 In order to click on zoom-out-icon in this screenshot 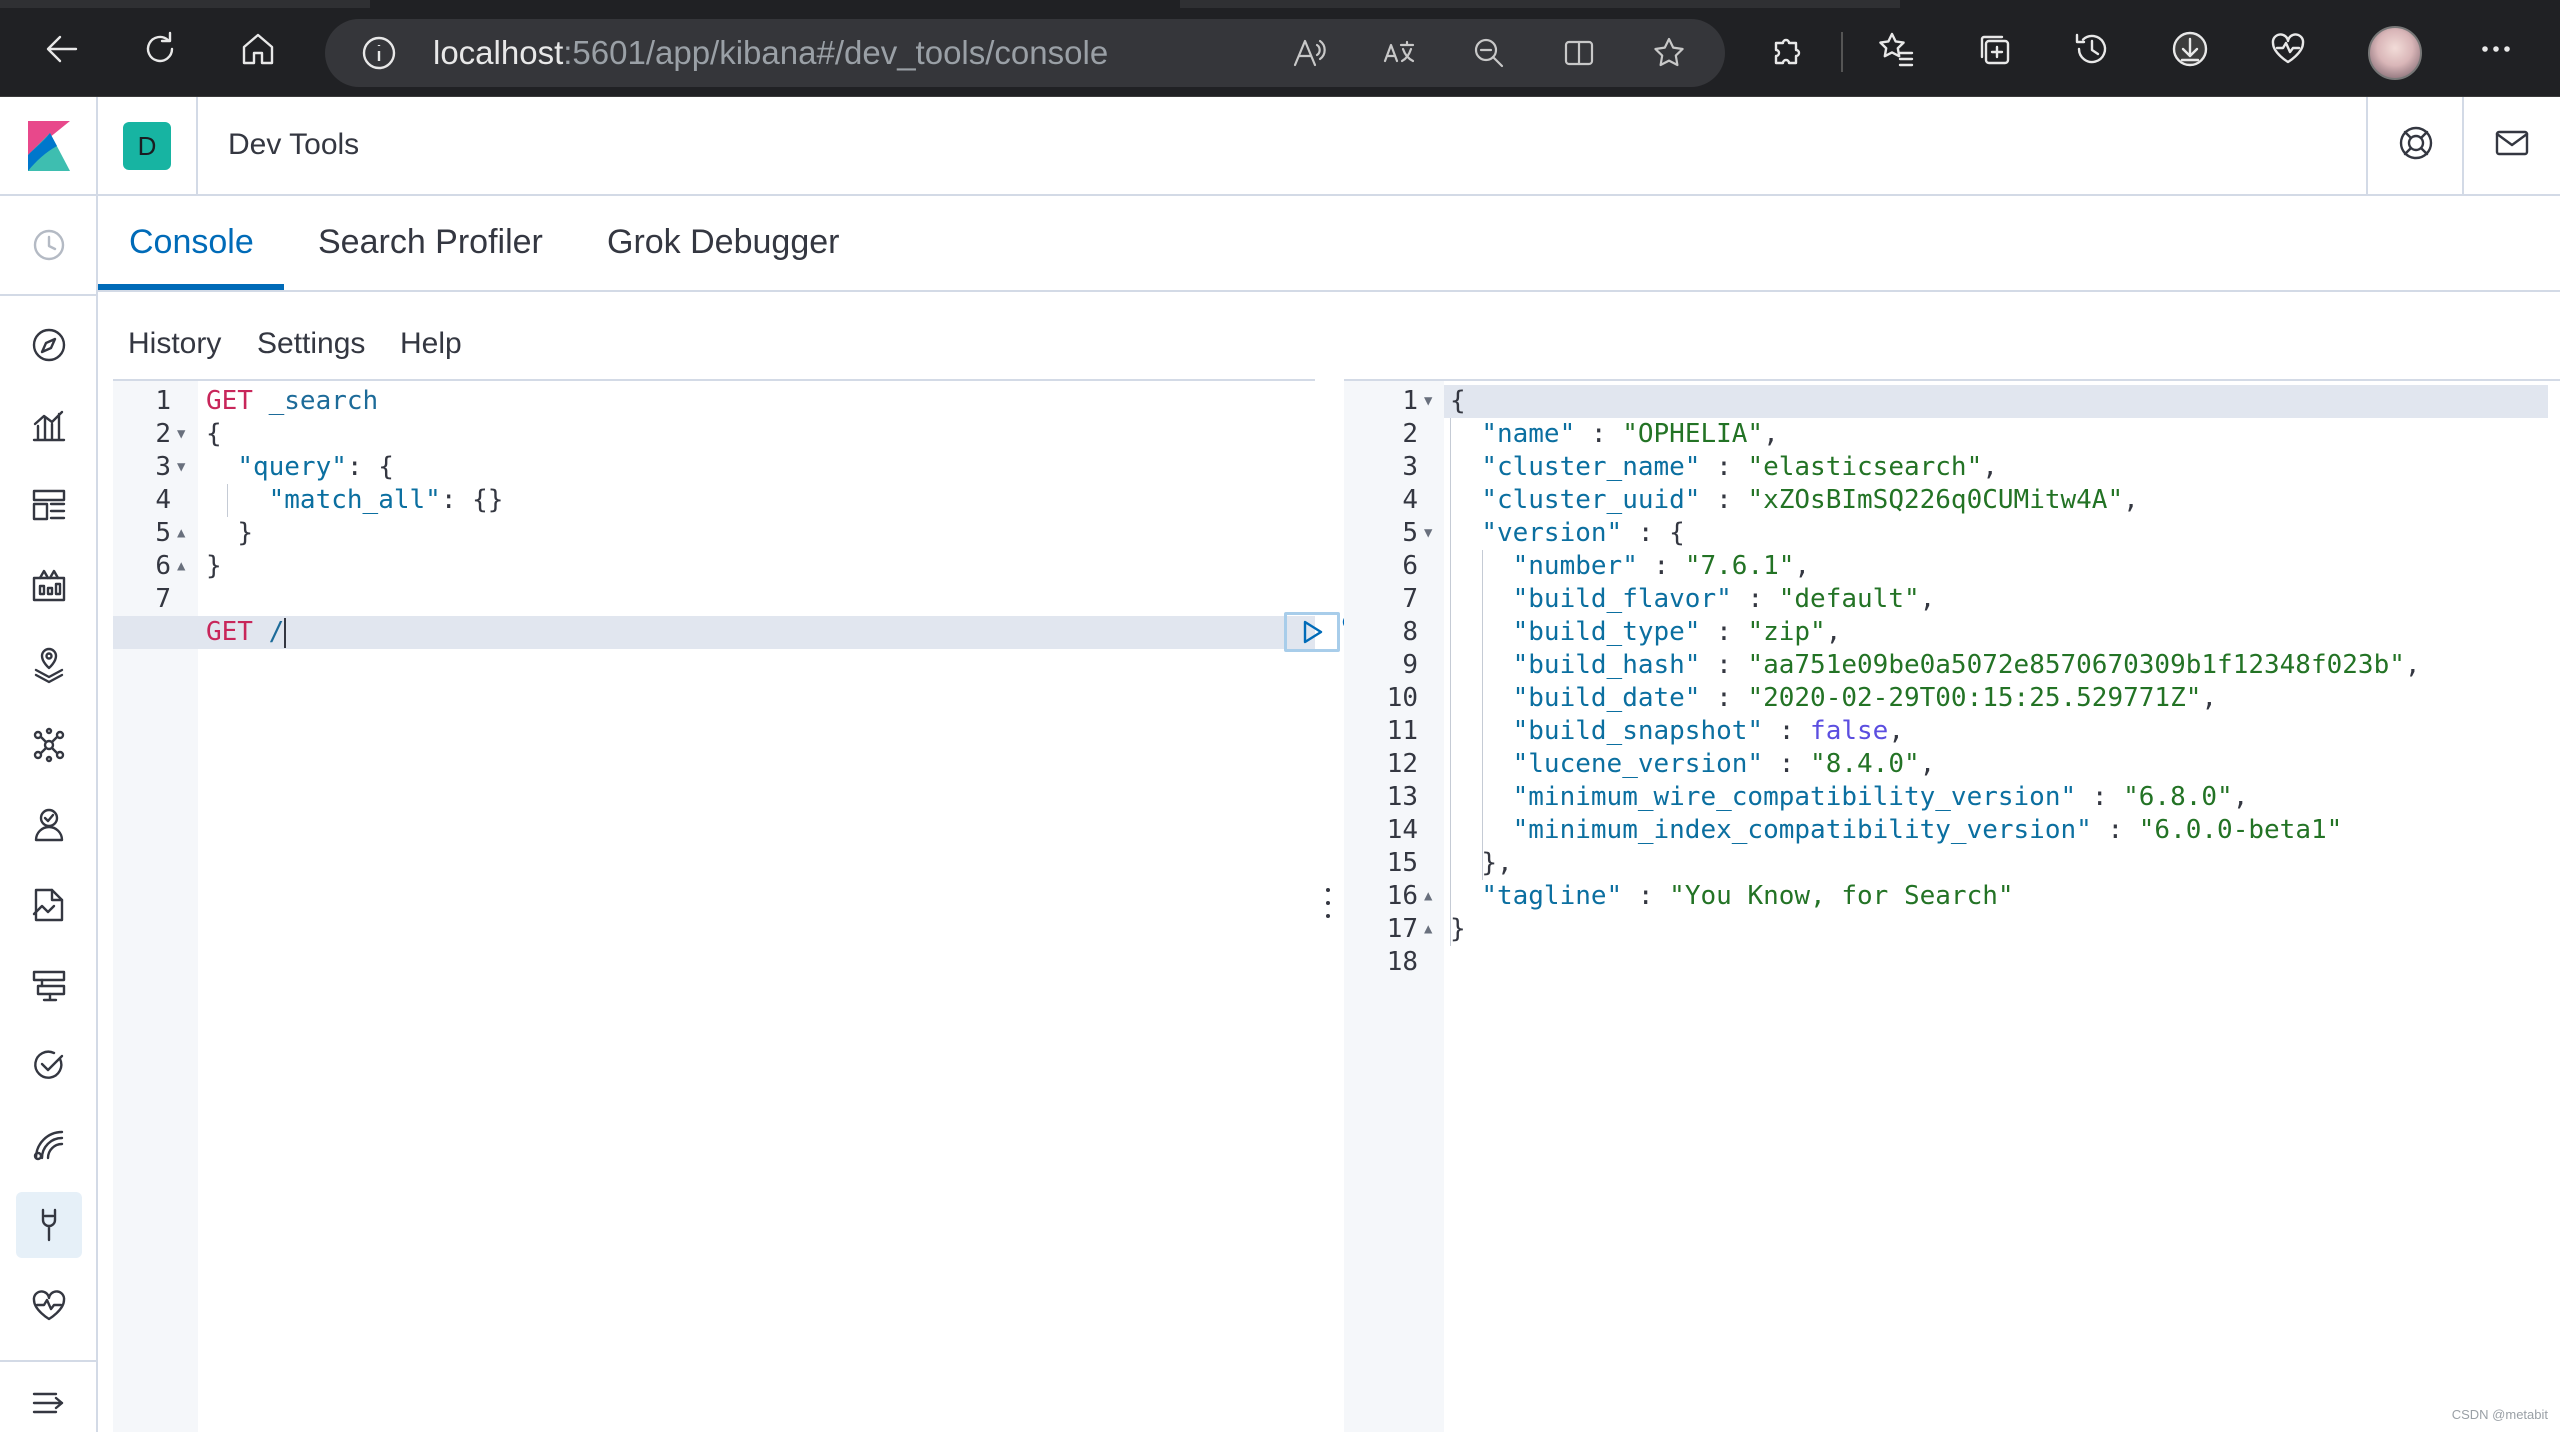, I will do `click(1489, 53)`.